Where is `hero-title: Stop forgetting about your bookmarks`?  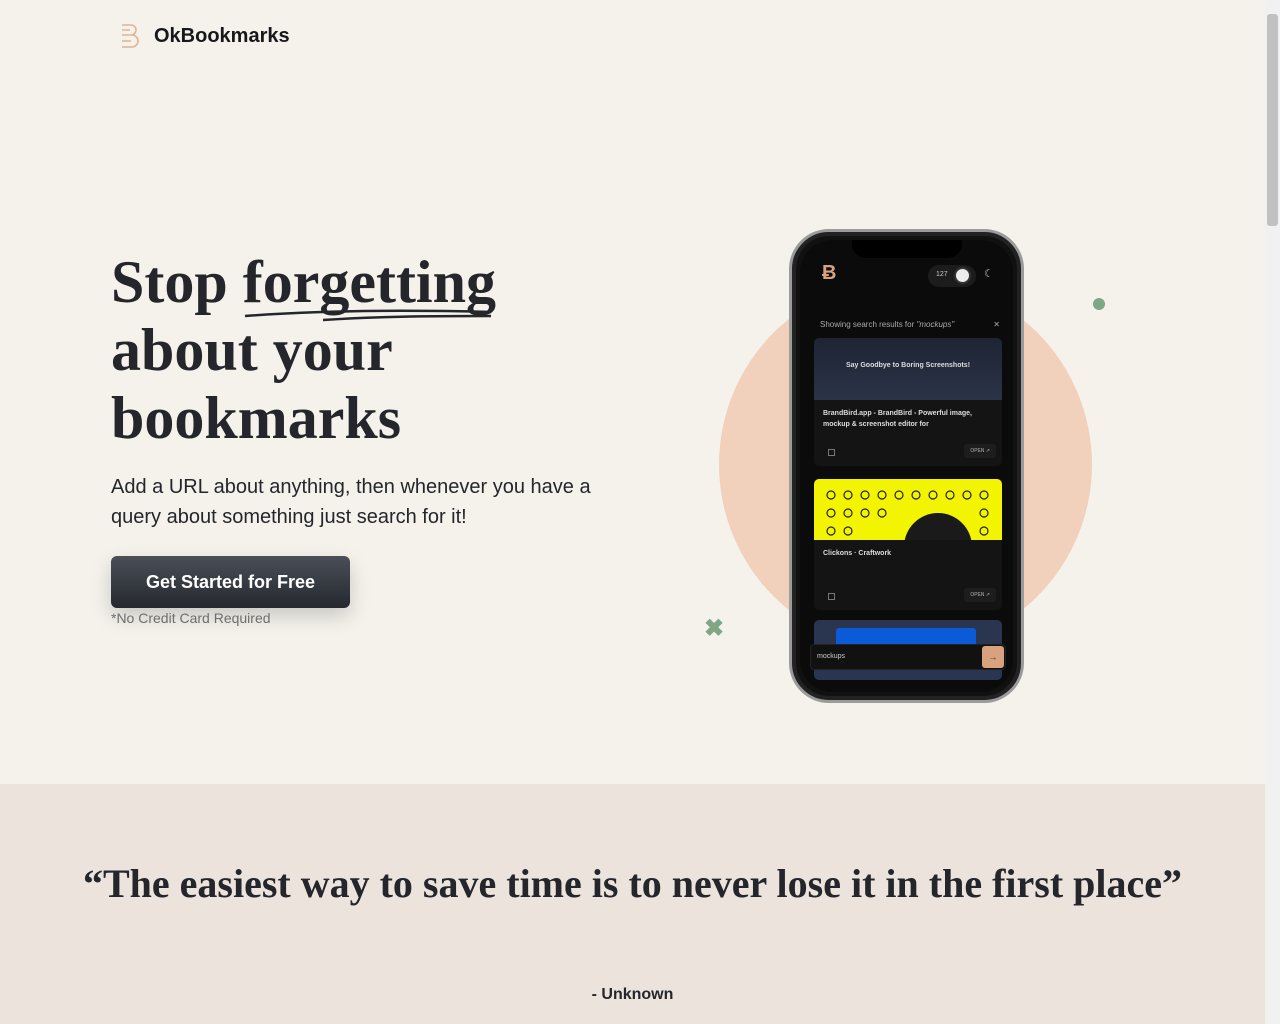 hero-title: Stop forgetting about your bookmarks is located at coordinates (303, 350).